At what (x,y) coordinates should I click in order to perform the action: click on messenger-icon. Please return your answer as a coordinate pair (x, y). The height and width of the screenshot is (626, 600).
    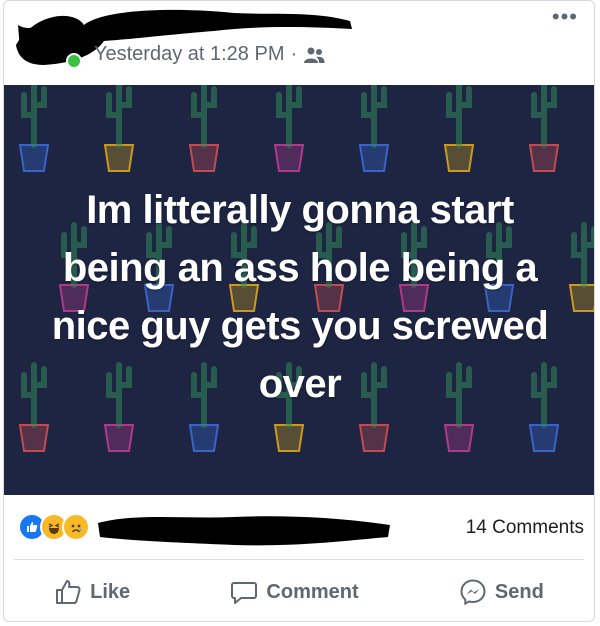
    Looking at the image, I should click on (473, 592).